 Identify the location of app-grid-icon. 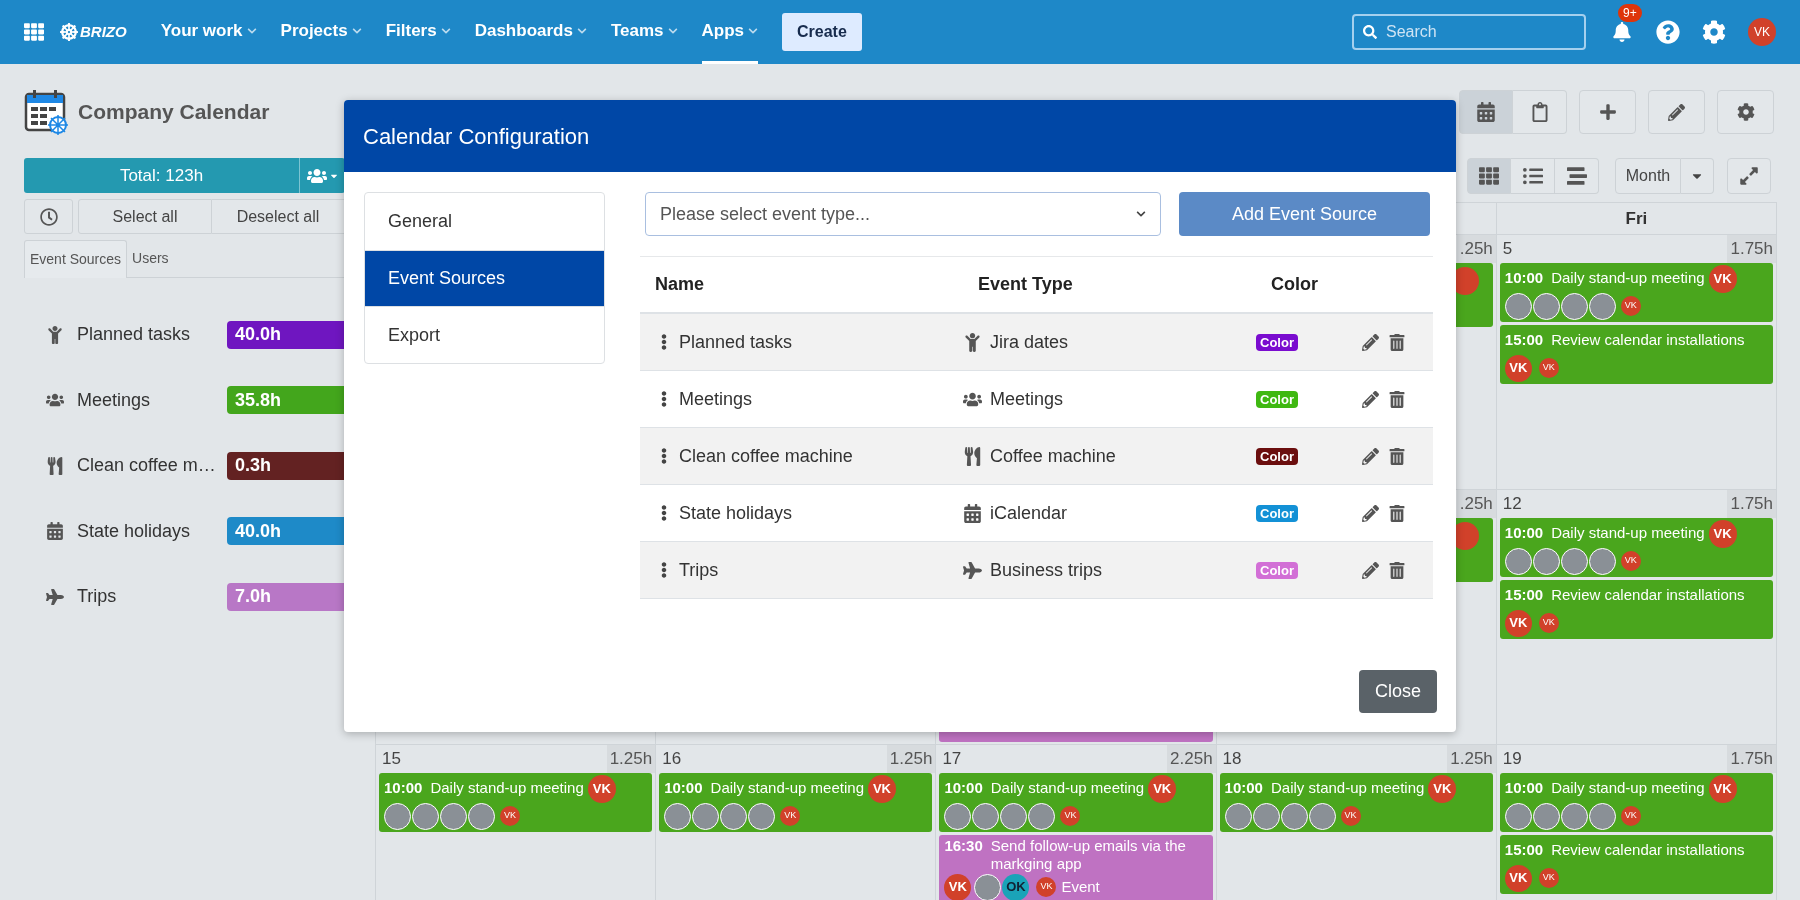
(34, 32).